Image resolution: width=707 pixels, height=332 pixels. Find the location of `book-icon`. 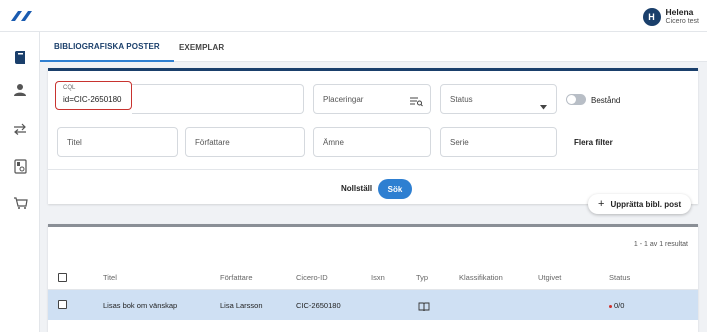

book-icon is located at coordinates (20, 58).